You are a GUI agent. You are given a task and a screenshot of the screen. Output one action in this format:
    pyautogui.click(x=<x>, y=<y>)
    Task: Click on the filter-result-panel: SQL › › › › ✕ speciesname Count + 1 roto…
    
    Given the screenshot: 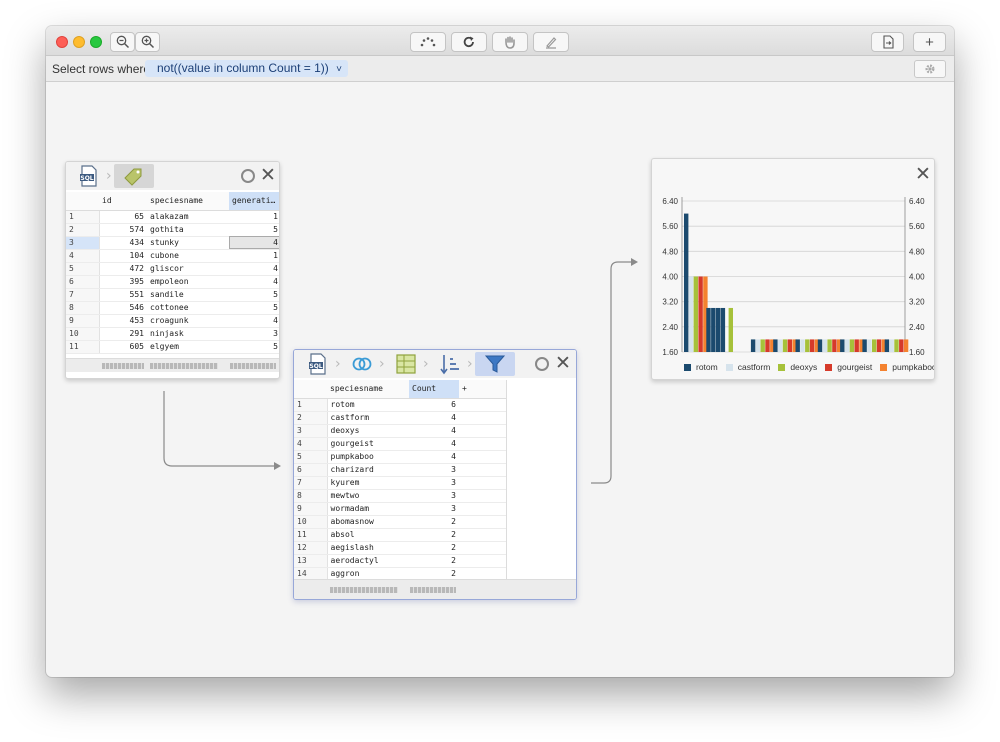 What is the action you would take?
    pyautogui.click(x=435, y=474)
    